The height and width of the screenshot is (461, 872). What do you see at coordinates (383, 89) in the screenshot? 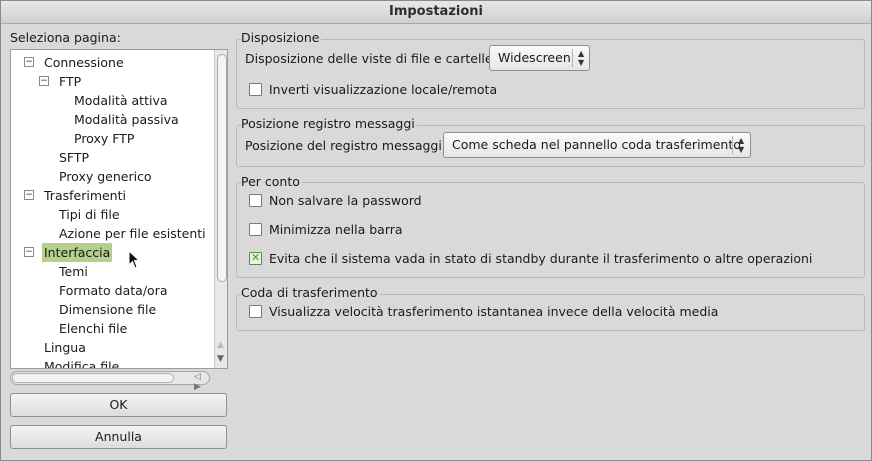
I see `swap-views-label: Inverti visualizzazione locale/remota` at bounding box center [383, 89].